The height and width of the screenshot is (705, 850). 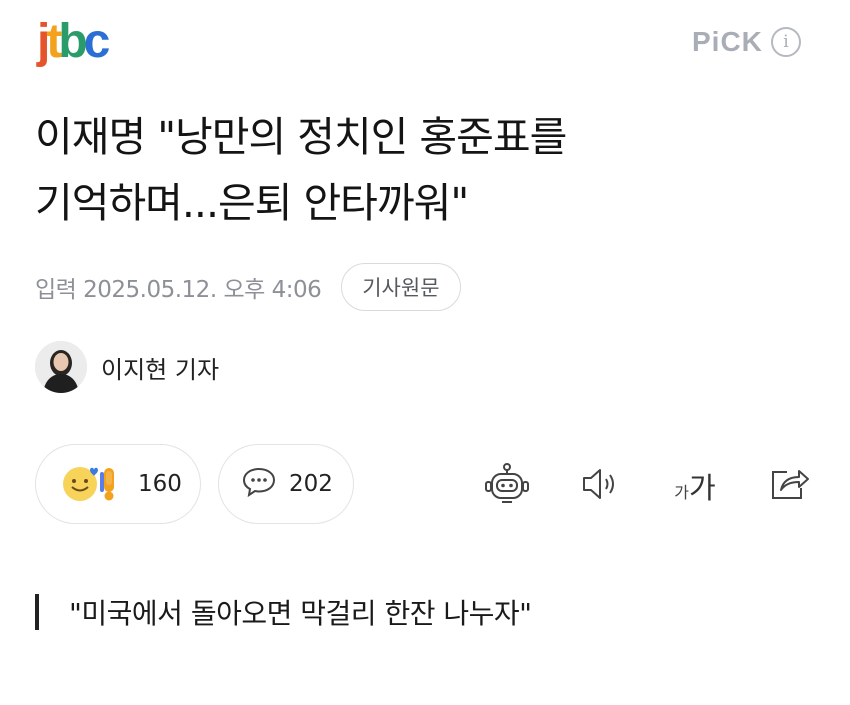 What do you see at coordinates (160, 484) in the screenshot?
I see `reaction-count: 160` at bounding box center [160, 484].